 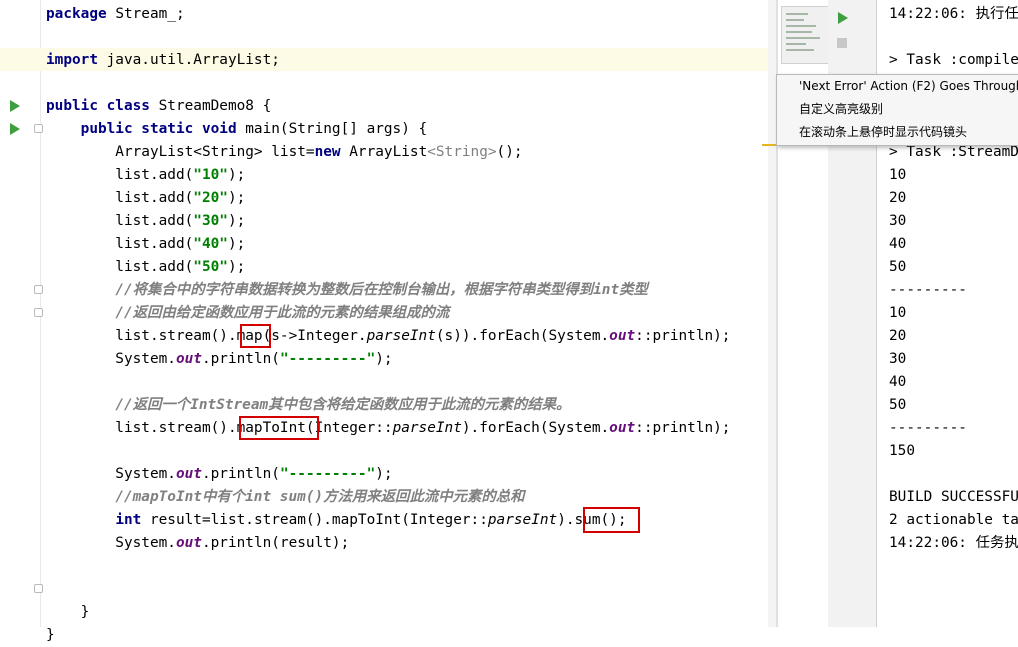 I want to click on code-token: //返回由给定函数应用于此流的元素的结果组成的流, so click(x=282, y=313).